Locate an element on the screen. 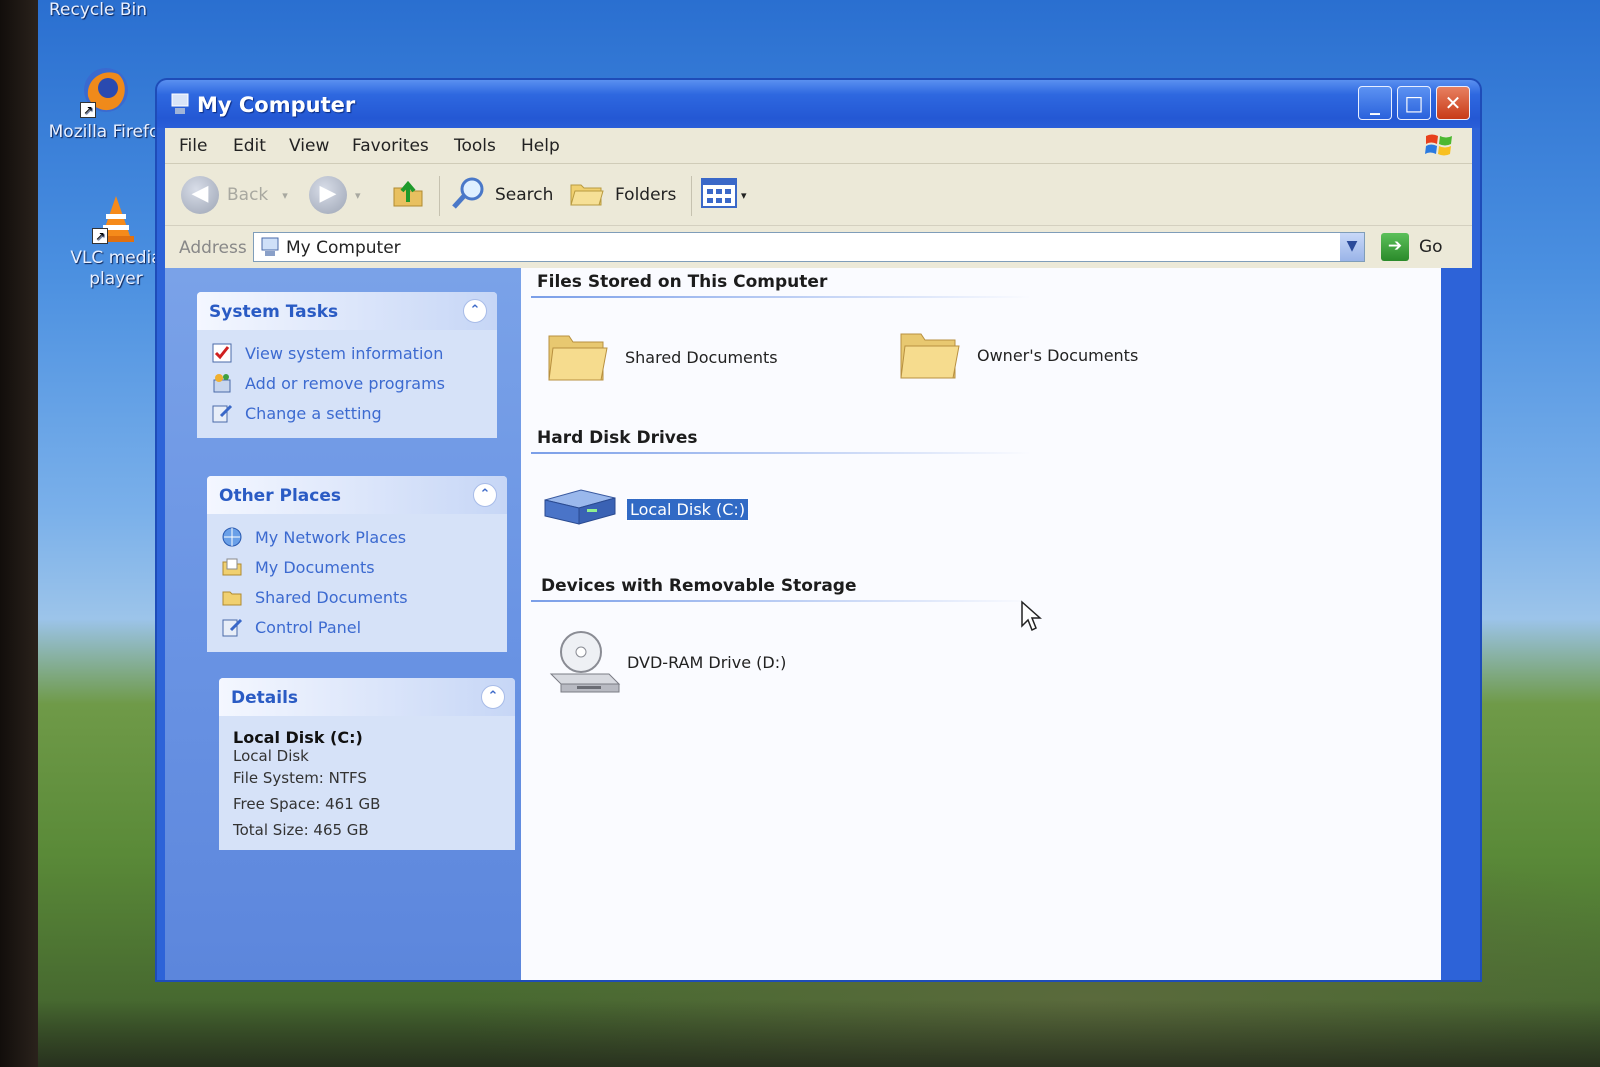 The height and width of the screenshot is (1067, 1600). folders-label: Folders is located at coordinates (646, 195).